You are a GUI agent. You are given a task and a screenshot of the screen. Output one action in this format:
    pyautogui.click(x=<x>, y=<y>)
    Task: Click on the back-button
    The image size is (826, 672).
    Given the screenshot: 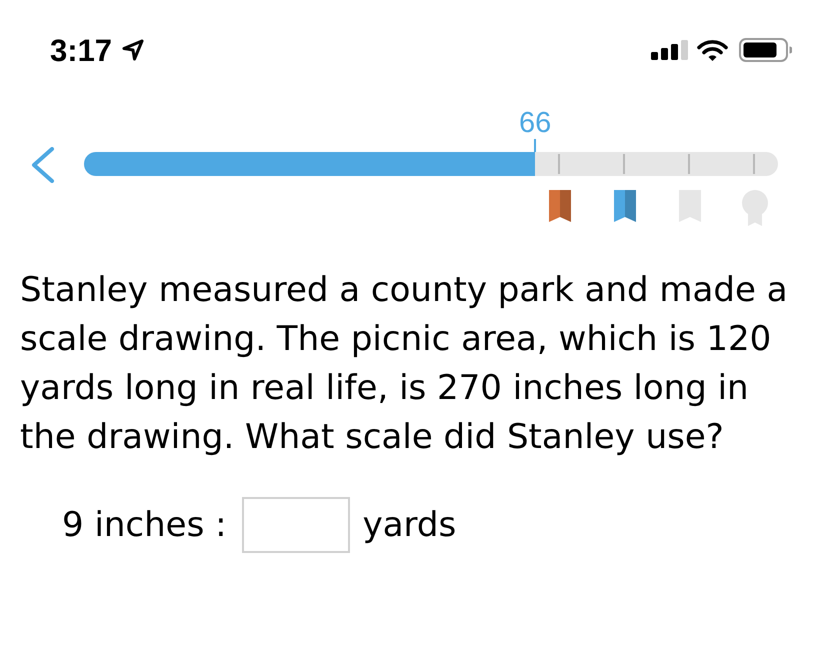 What is the action you would take?
    pyautogui.click(x=42, y=165)
    